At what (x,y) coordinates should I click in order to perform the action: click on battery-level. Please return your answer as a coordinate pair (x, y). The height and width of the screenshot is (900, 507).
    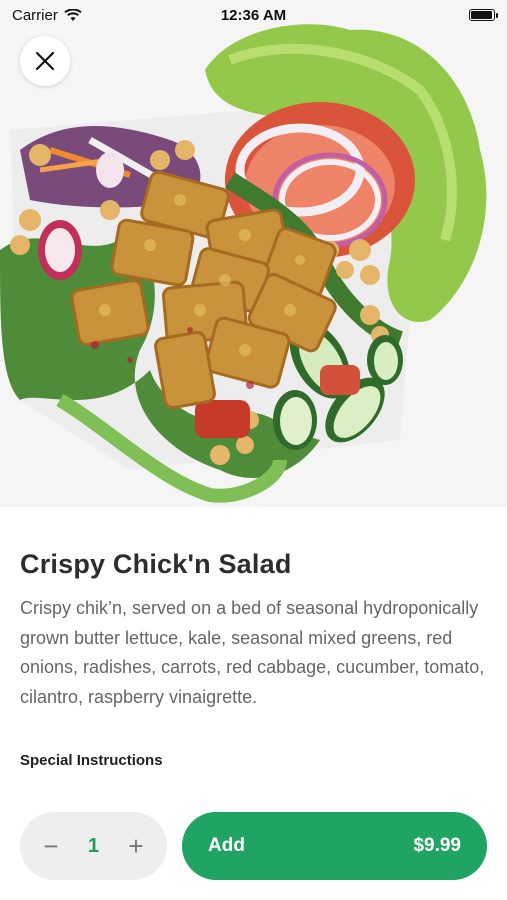
    Looking at the image, I should click on (481, 15).